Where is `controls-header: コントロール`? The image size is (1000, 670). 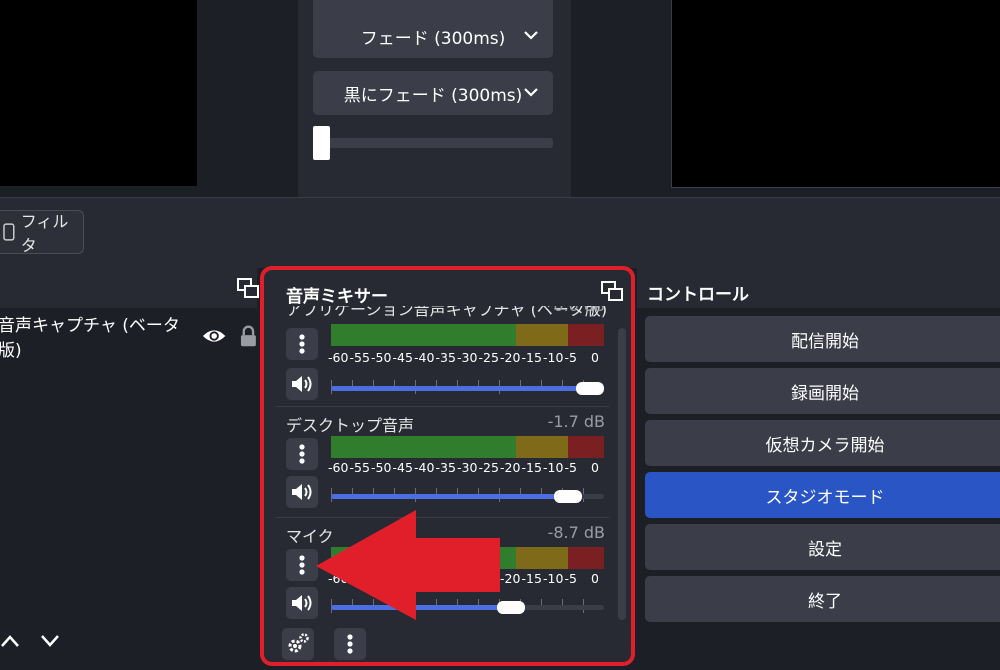 controls-header: コントロール is located at coordinates (818, 288).